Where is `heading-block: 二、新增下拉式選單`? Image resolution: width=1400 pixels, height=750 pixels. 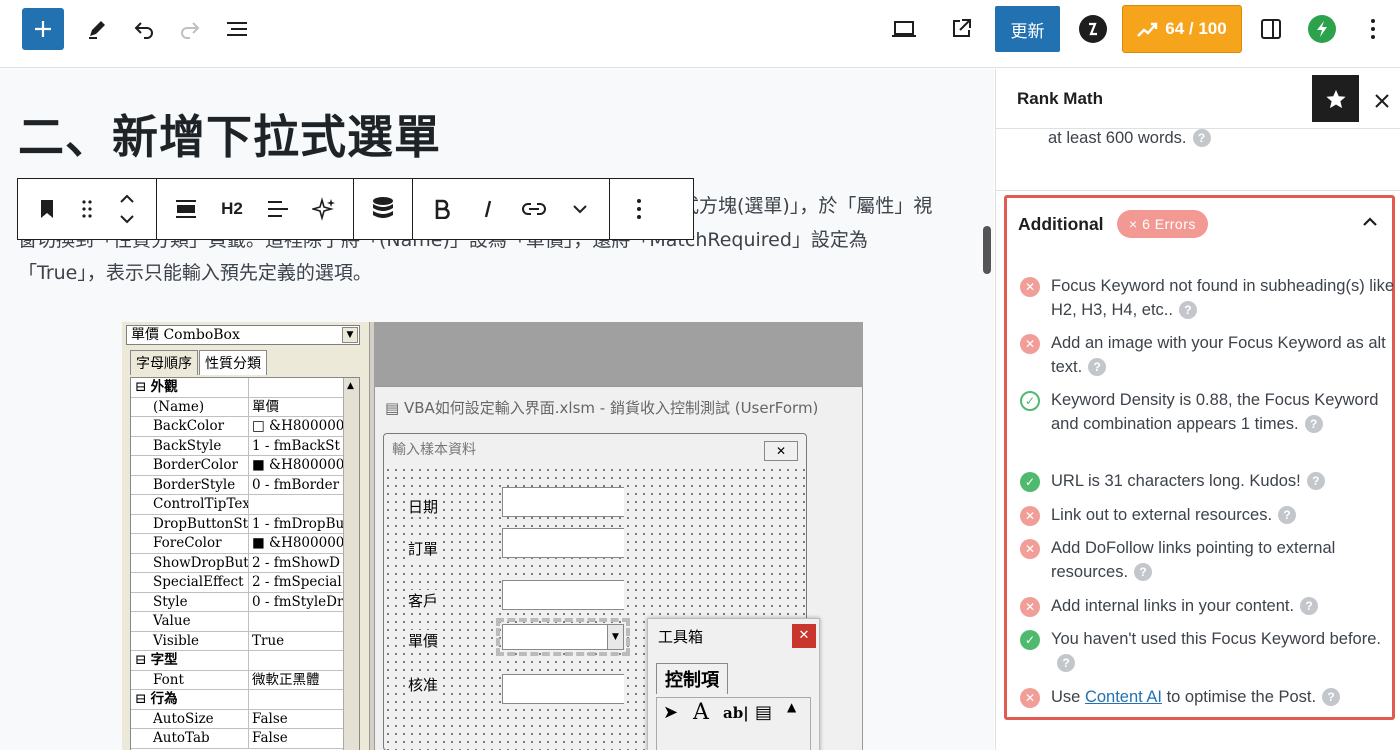
heading-block: 二、新增下拉式選單 is located at coordinates (229, 134).